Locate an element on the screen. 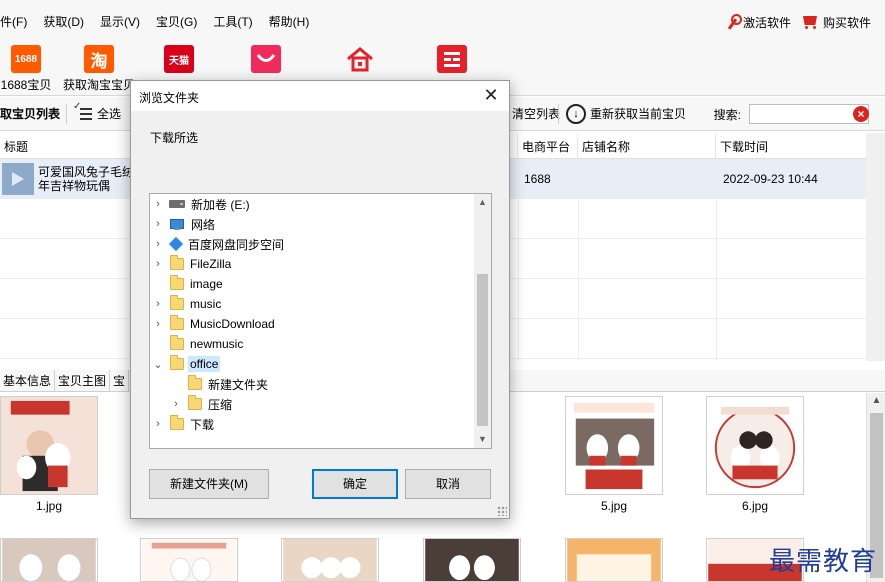  tree-node-label: 新建文件夹 is located at coordinates (238, 384).